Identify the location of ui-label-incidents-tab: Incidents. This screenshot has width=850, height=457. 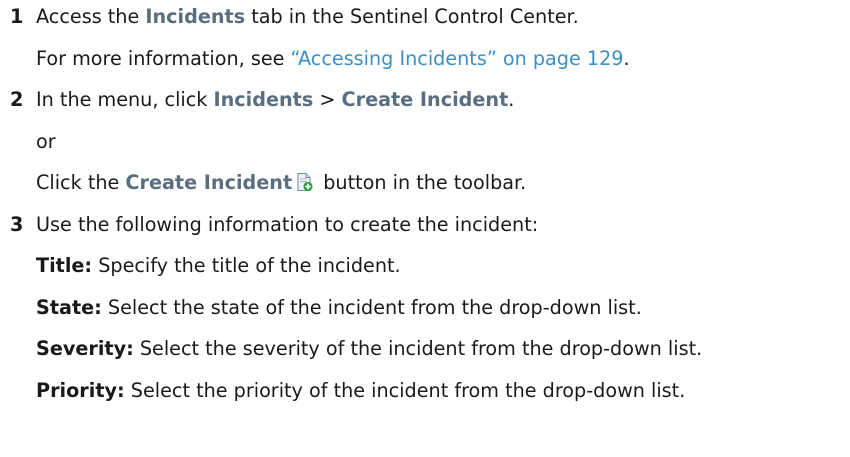
(195, 16).